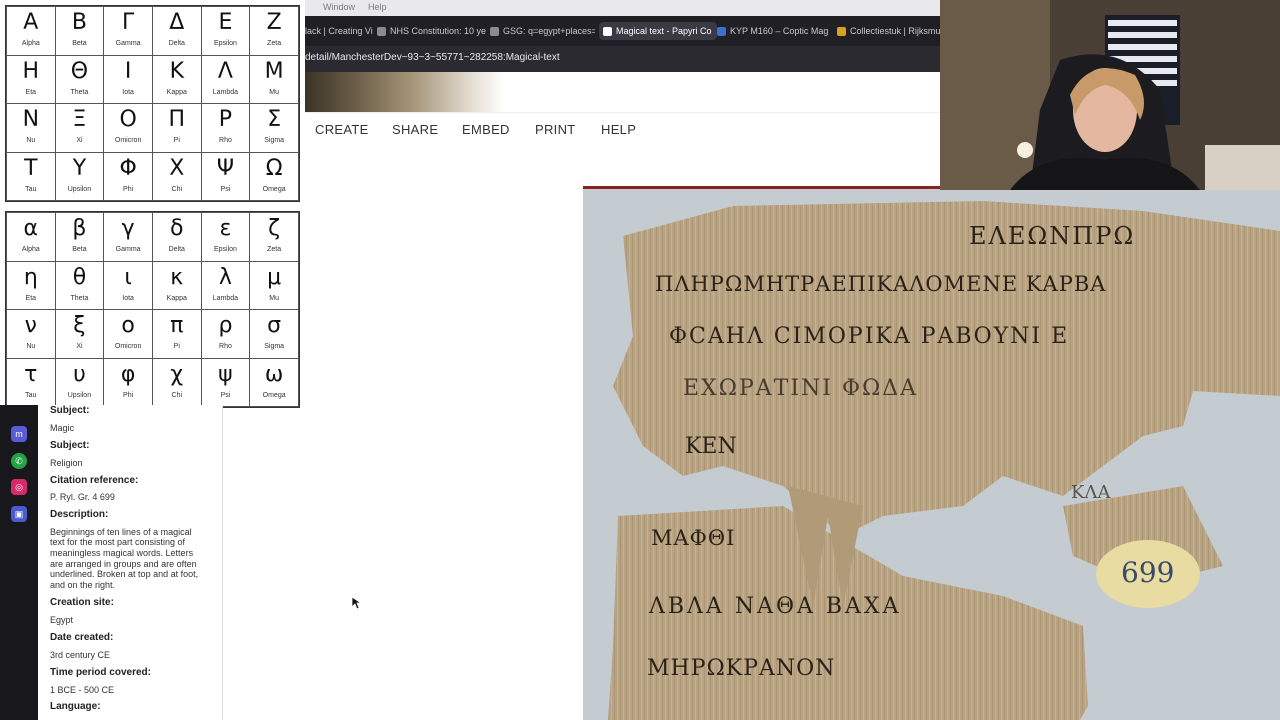  What do you see at coordinates (82, 497) in the screenshot?
I see `citation-value: P. Ryl. Gr. 4 699` at bounding box center [82, 497].